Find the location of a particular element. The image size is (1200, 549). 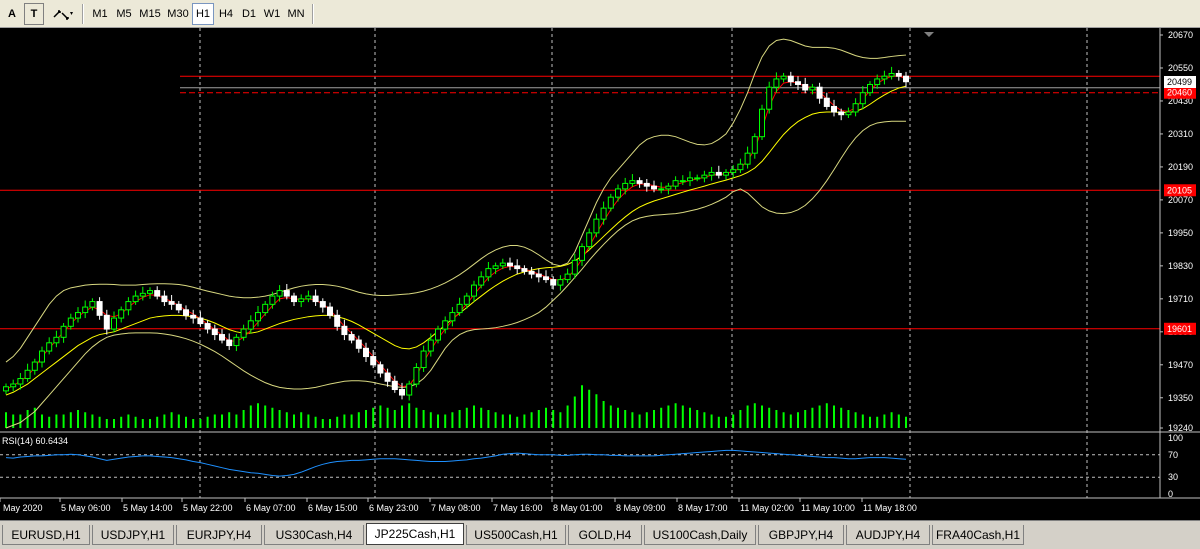

time-label: 6 May 15:00 is located at coordinates (333, 508).